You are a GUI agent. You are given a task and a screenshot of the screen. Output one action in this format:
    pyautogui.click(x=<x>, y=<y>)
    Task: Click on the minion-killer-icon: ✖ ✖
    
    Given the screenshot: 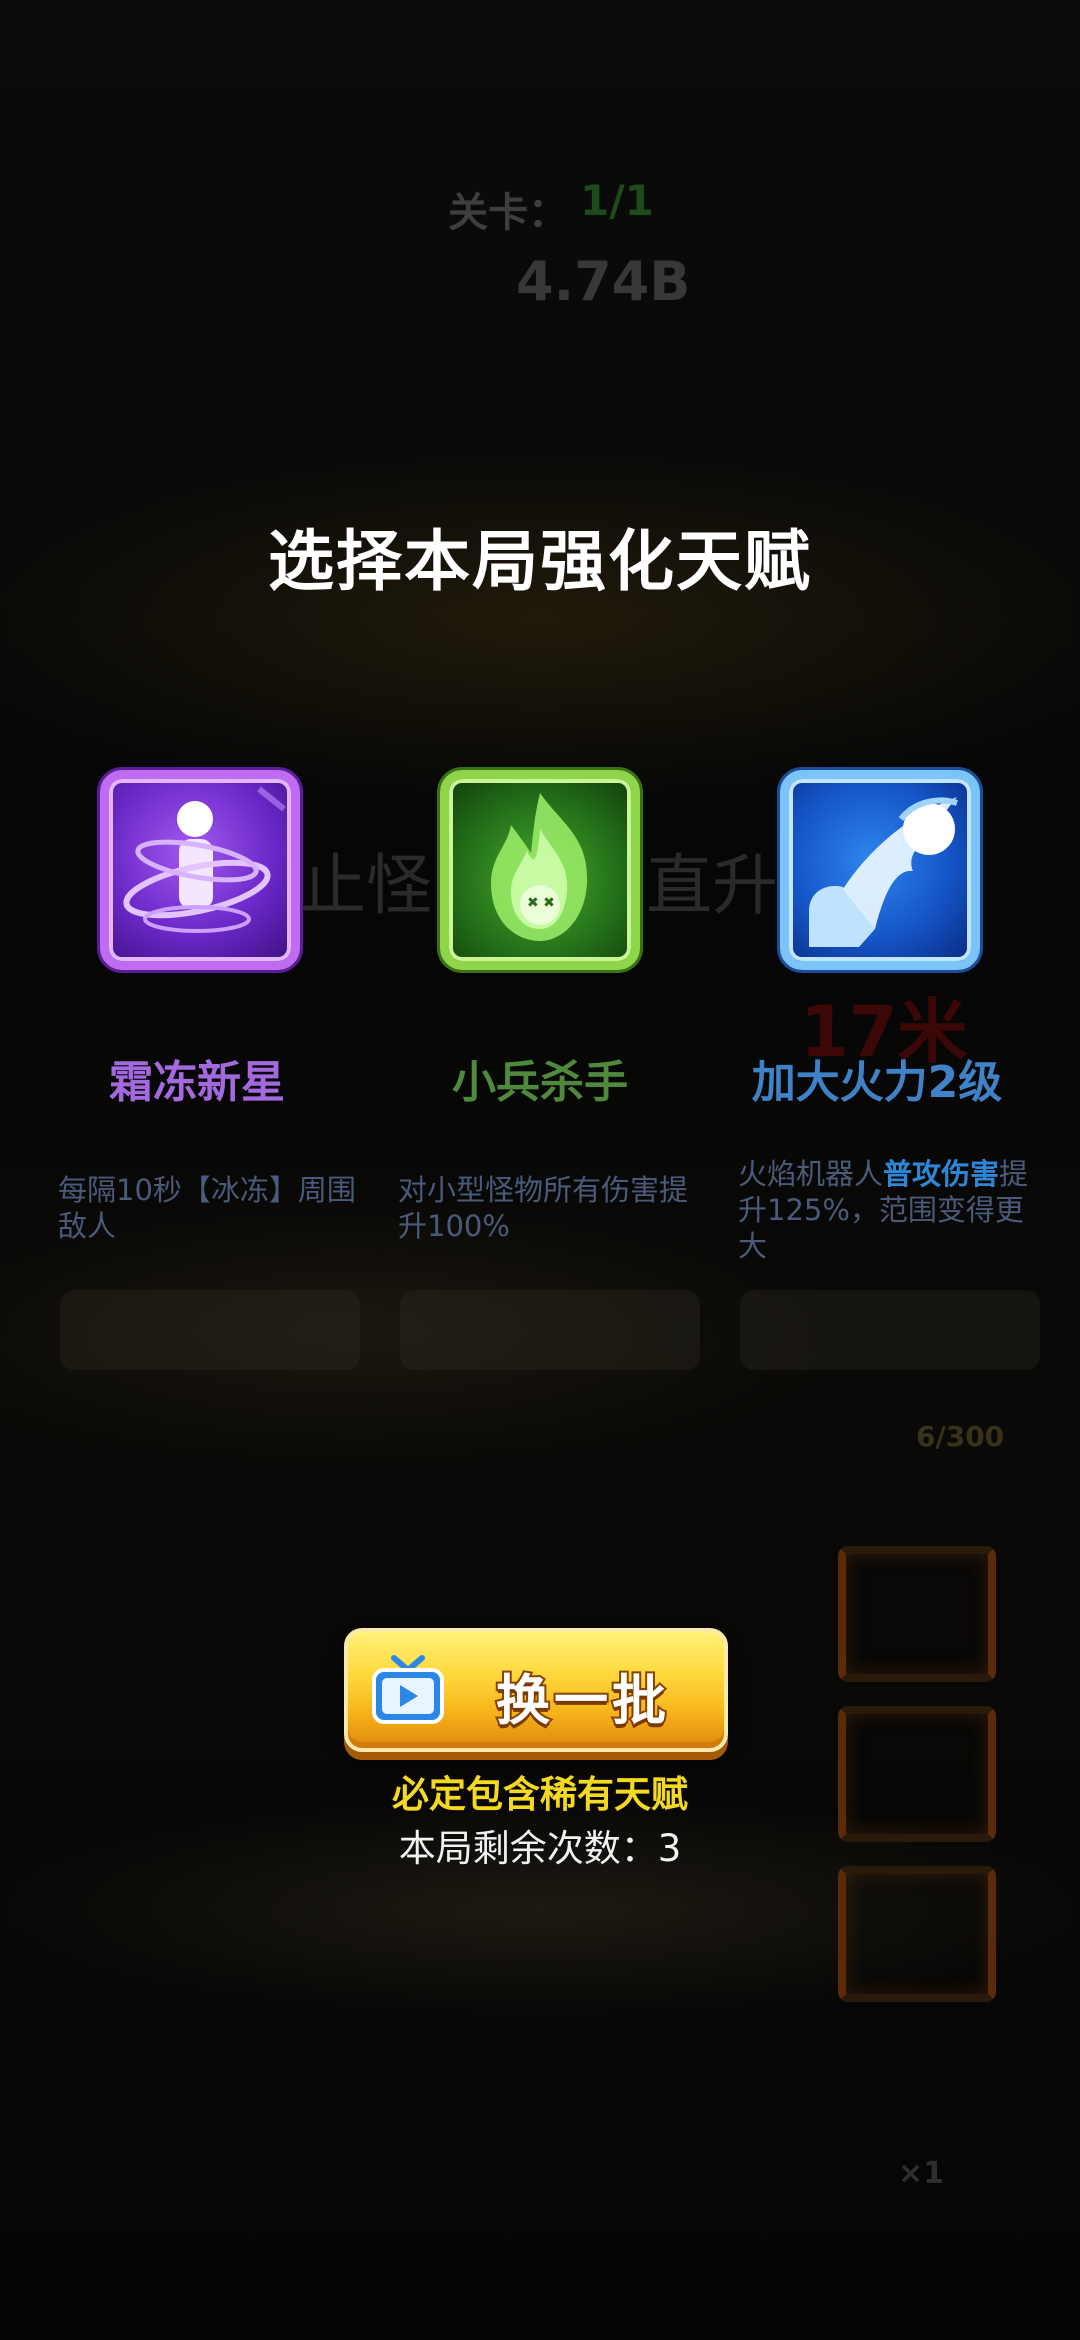 What is the action you would take?
    pyautogui.click(x=540, y=870)
    